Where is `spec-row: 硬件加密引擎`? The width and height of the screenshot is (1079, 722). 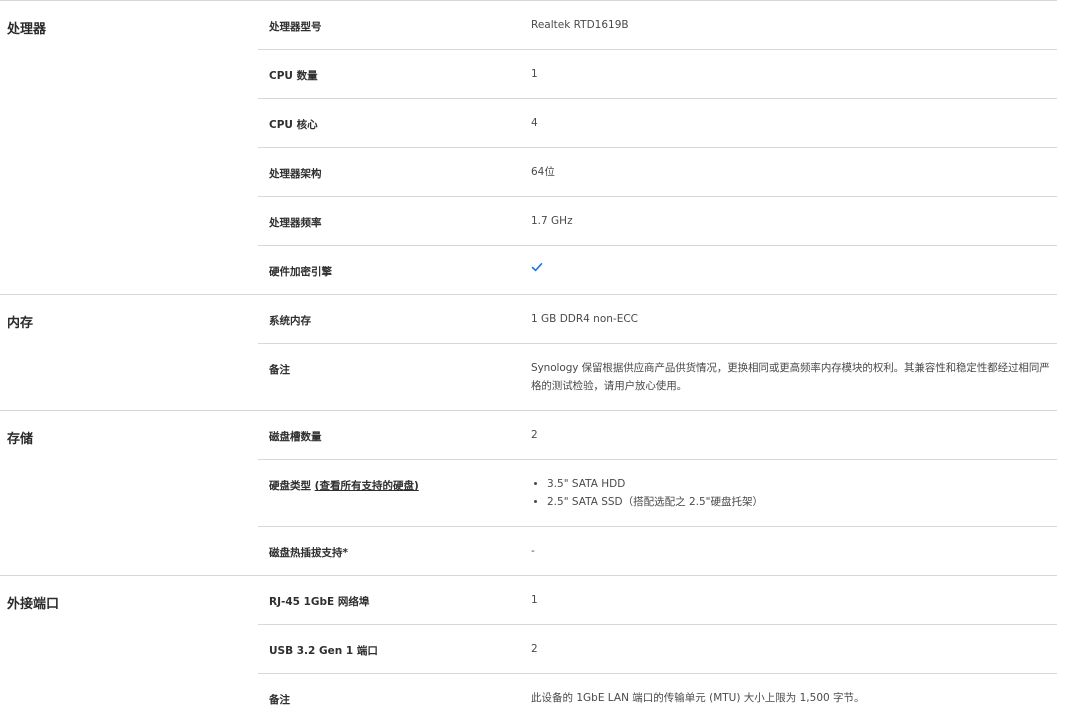 spec-row: 硬件加密引擎 is located at coordinates (657, 269).